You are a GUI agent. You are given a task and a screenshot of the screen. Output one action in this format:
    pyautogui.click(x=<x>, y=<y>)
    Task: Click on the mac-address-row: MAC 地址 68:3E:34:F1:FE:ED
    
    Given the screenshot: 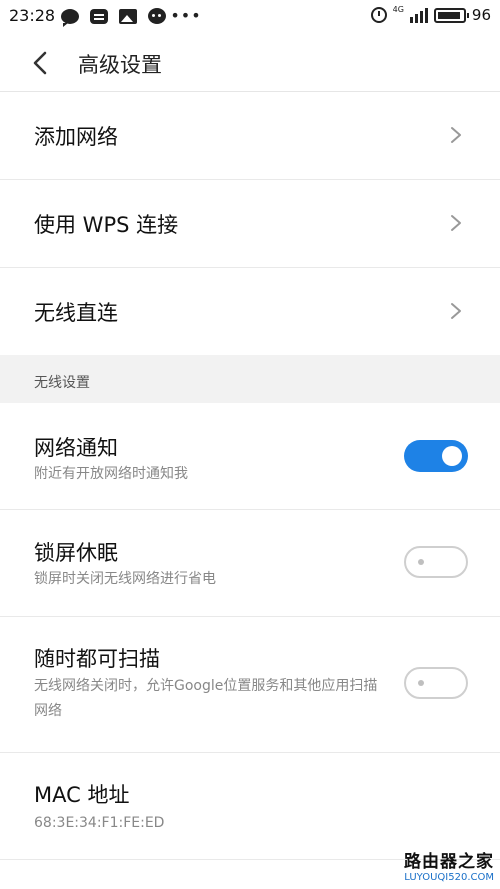 What is the action you would take?
    pyautogui.click(x=250, y=806)
    